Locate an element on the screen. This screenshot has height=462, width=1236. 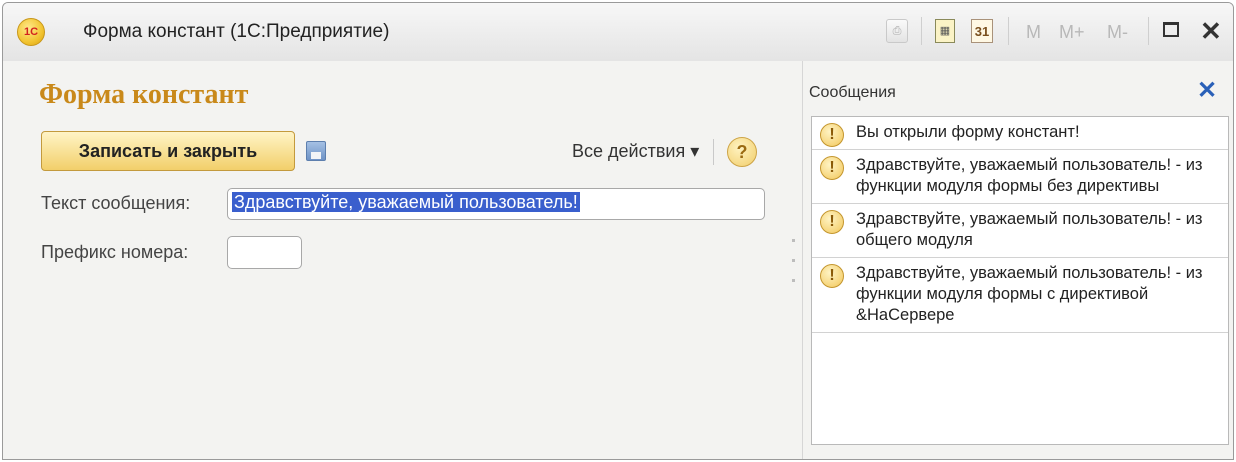
window-title: Форма констант (1С:Предприятие) is located at coordinates (236, 31).